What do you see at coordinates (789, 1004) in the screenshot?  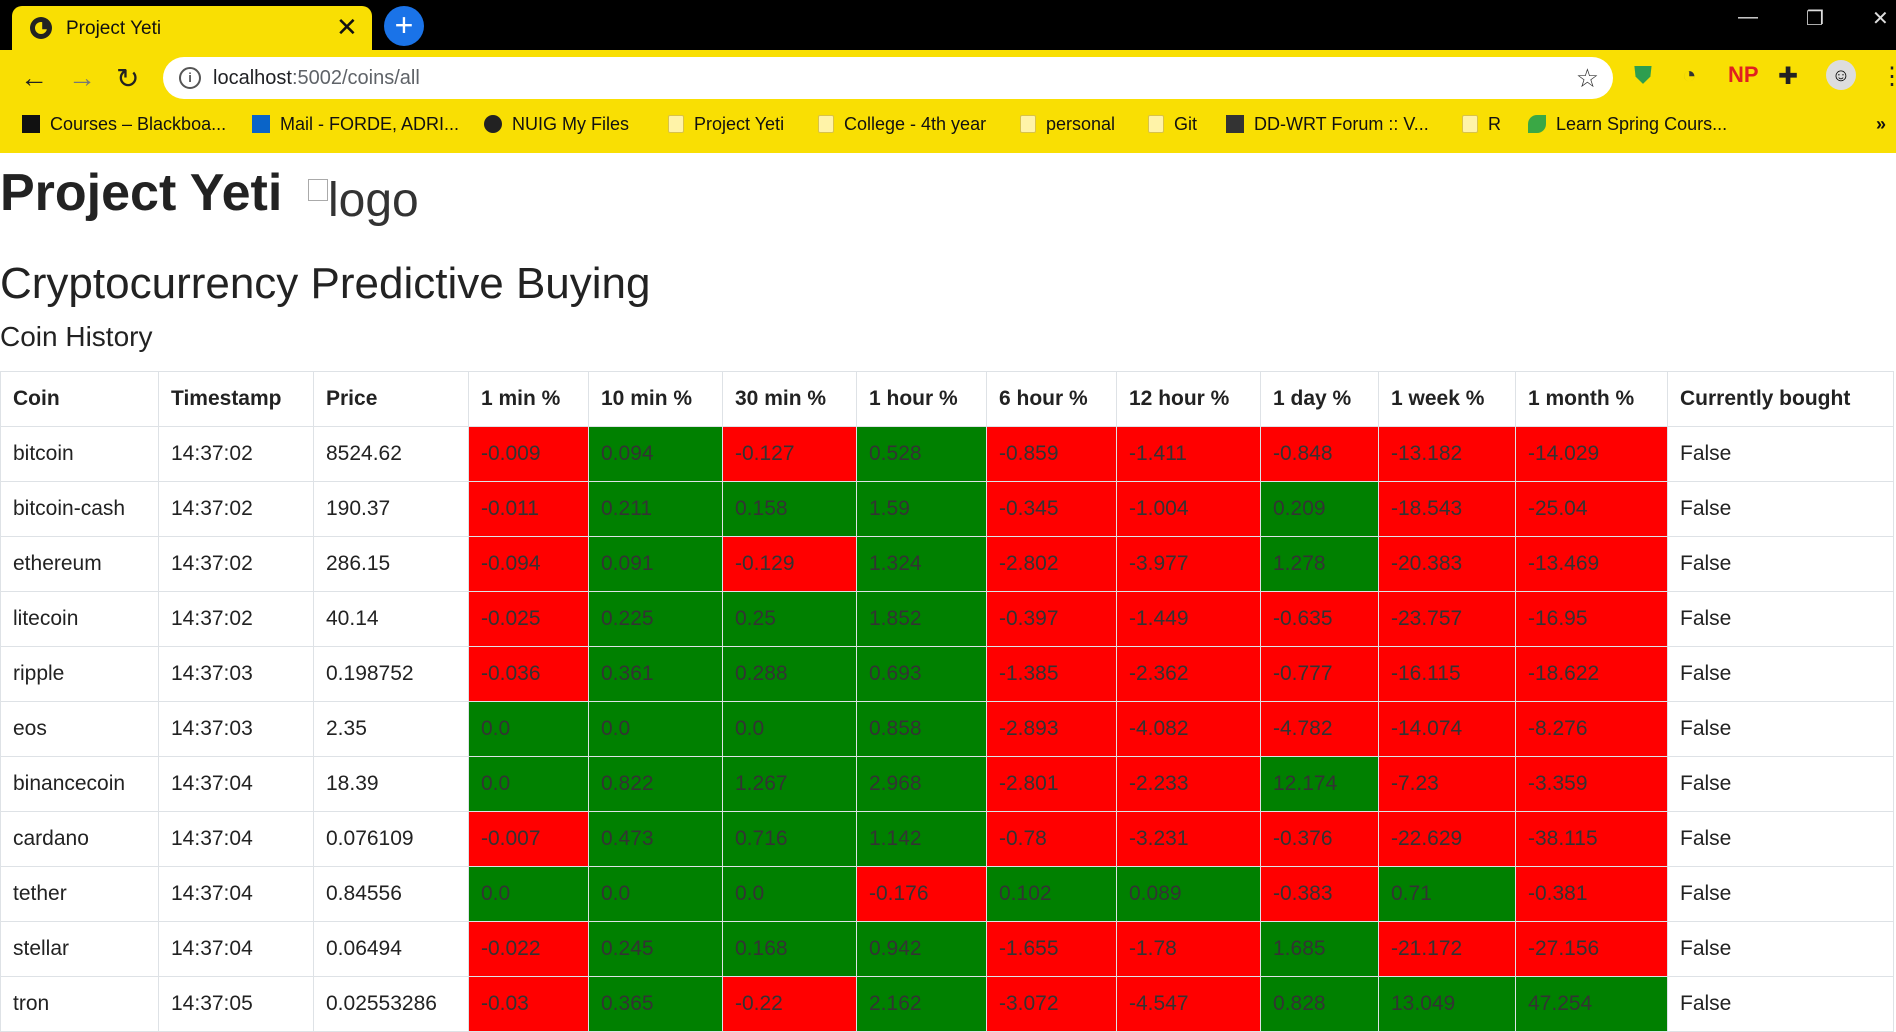 I see `table-cell: -0.22` at bounding box center [789, 1004].